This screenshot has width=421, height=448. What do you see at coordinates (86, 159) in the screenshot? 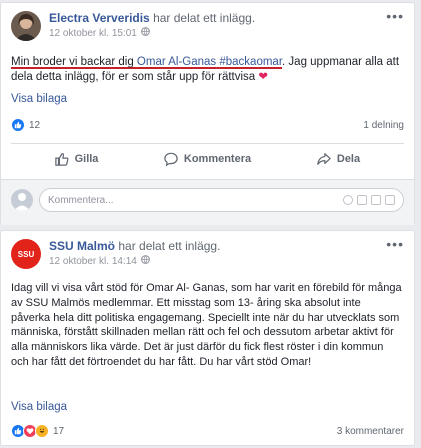
I see `like-label: Gilla` at bounding box center [86, 159].